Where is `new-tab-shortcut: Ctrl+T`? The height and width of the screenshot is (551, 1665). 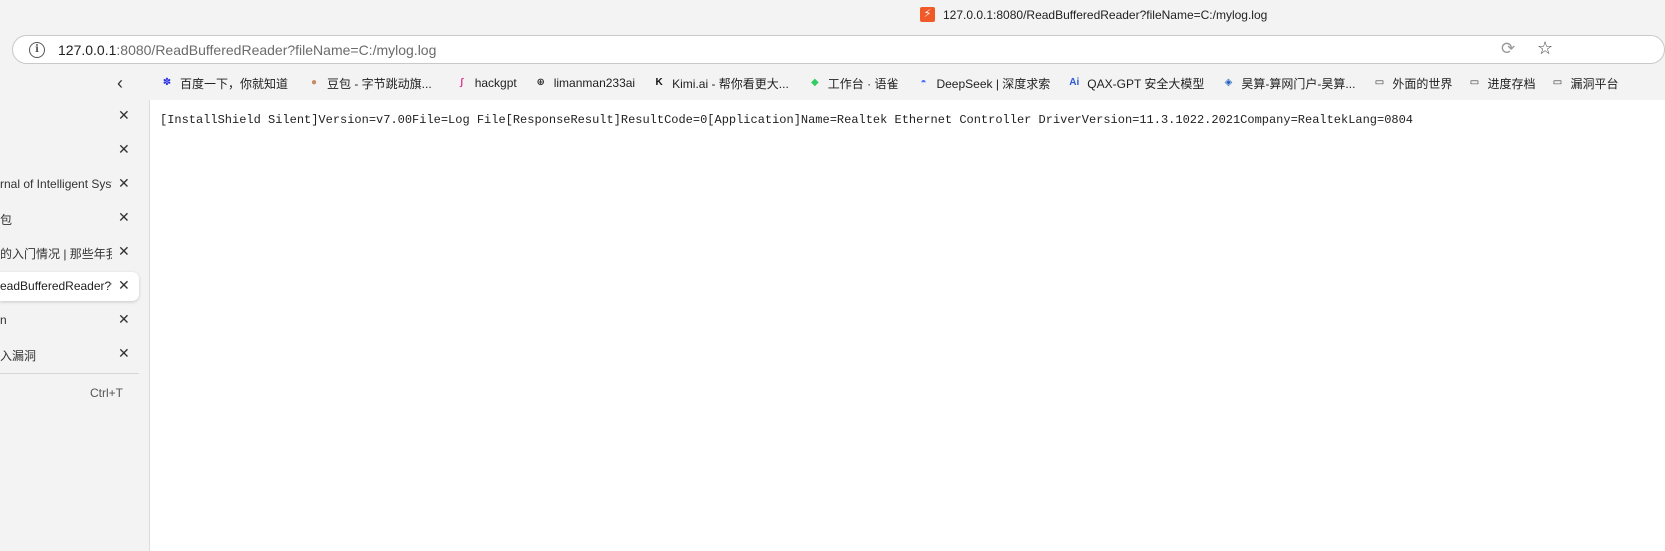 new-tab-shortcut: Ctrl+T is located at coordinates (106, 393).